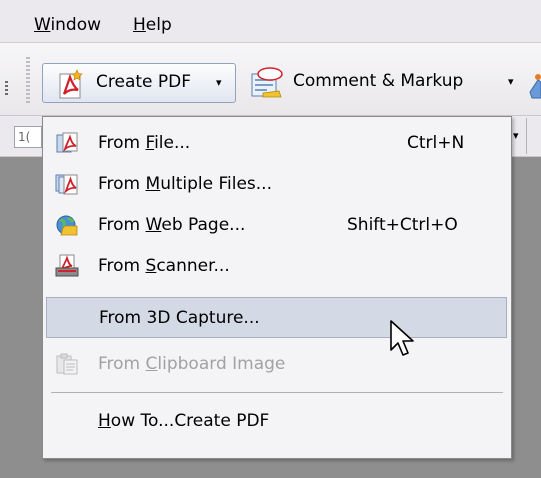 This screenshot has height=478, width=541. I want to click on menu-bar: Window Help, so click(270, 21).